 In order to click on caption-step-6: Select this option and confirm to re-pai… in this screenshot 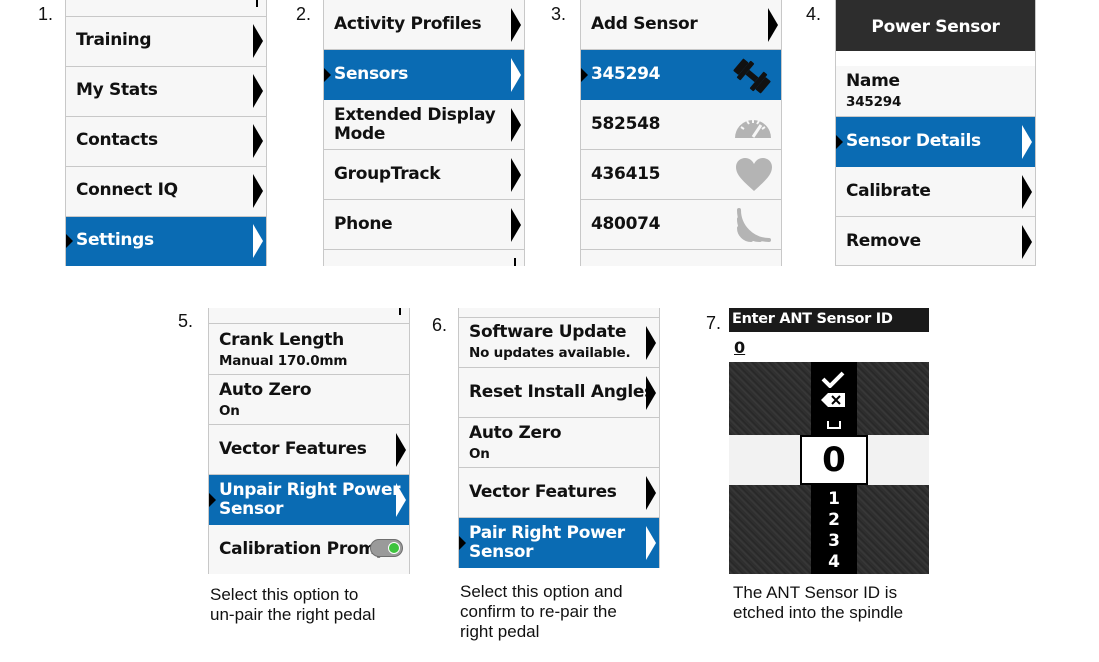, I will do `click(541, 612)`.